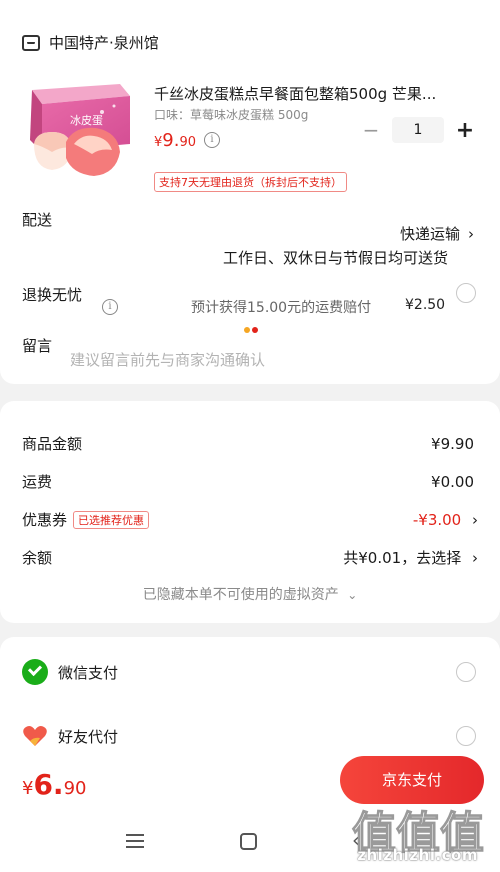 Image resolution: width=500 pixels, height=872 pixels. Describe the element at coordinates (37, 558) in the screenshot. I see `balance-label: 余额` at that location.